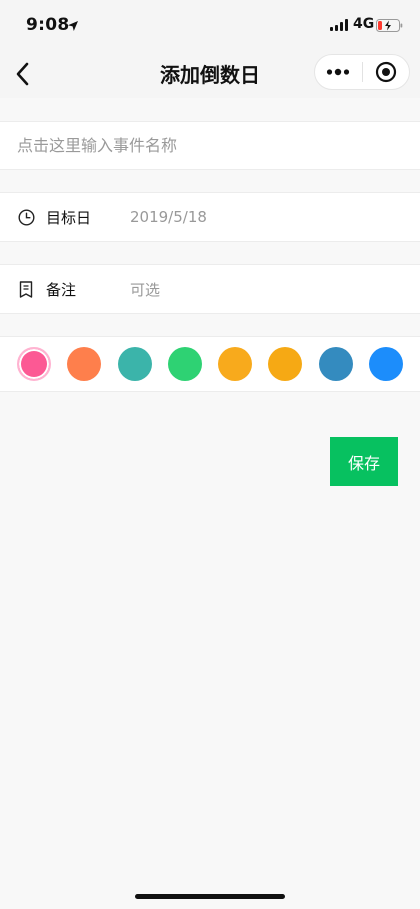 The width and height of the screenshot is (420, 909). I want to click on more-button, so click(338, 72).